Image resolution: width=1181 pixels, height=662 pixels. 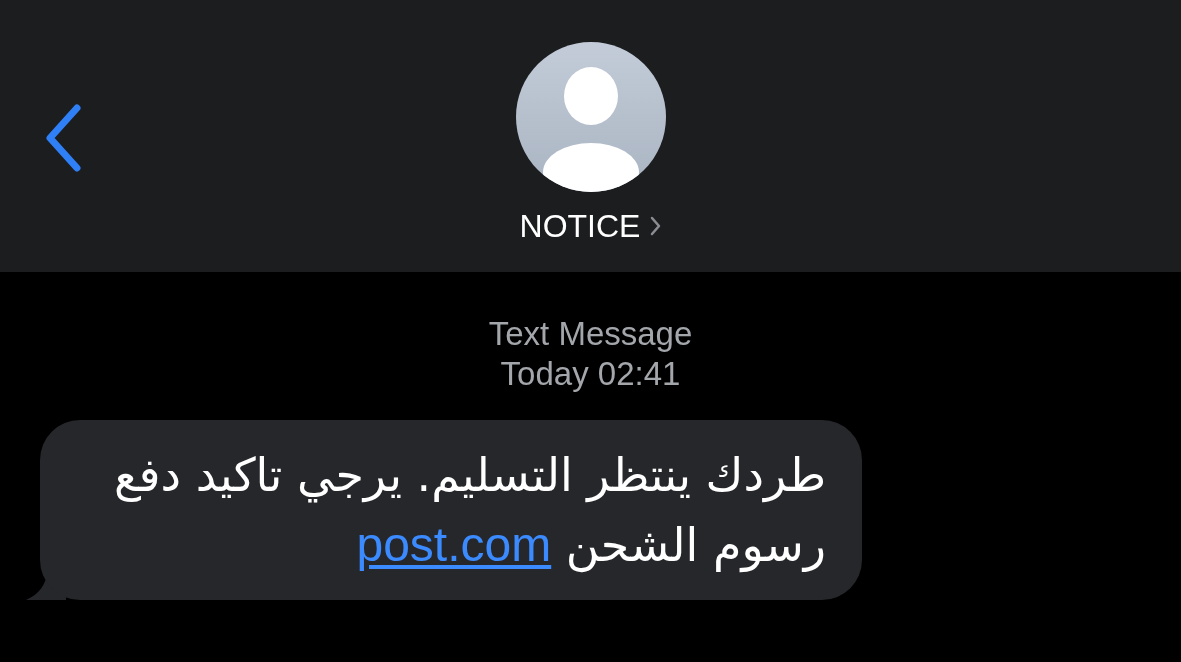 What do you see at coordinates (63, 138) in the screenshot?
I see `back-icon` at bounding box center [63, 138].